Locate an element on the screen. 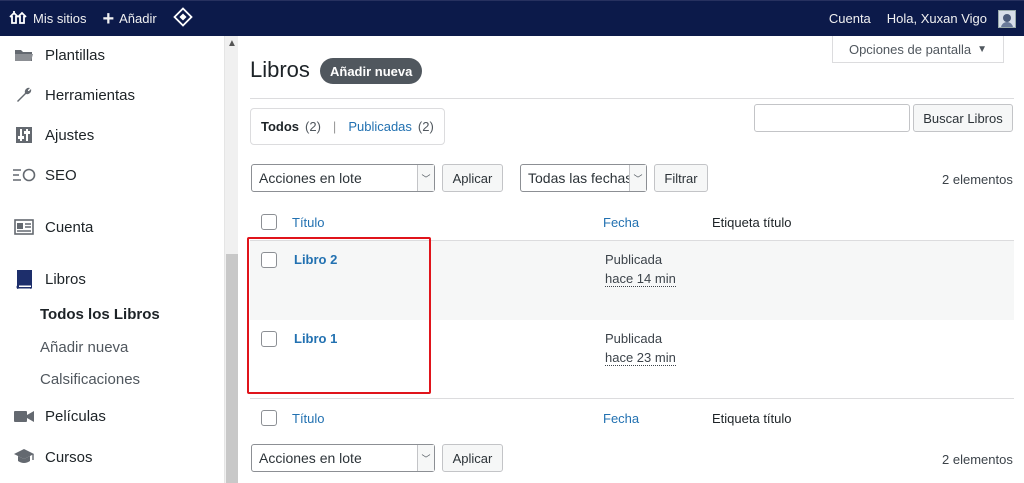  items-count-bottom: 2 elementos is located at coordinates (977, 459).